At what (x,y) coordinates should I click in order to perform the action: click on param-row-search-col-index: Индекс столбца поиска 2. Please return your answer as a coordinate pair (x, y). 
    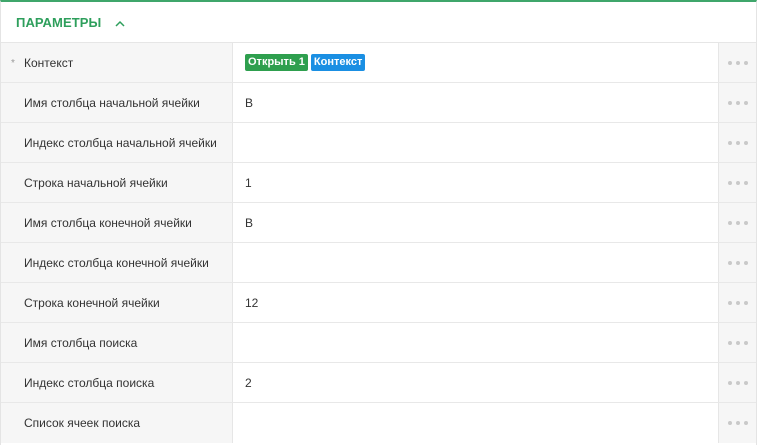
    Looking at the image, I should click on (378, 383).